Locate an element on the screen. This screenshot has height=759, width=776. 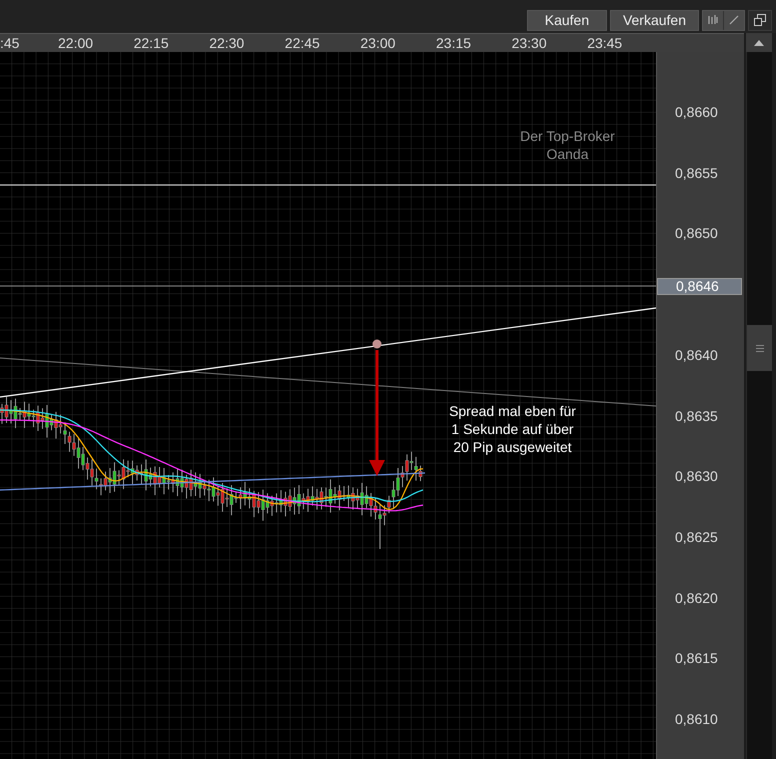
toolbar-button: Verkaufen is located at coordinates (654, 20).